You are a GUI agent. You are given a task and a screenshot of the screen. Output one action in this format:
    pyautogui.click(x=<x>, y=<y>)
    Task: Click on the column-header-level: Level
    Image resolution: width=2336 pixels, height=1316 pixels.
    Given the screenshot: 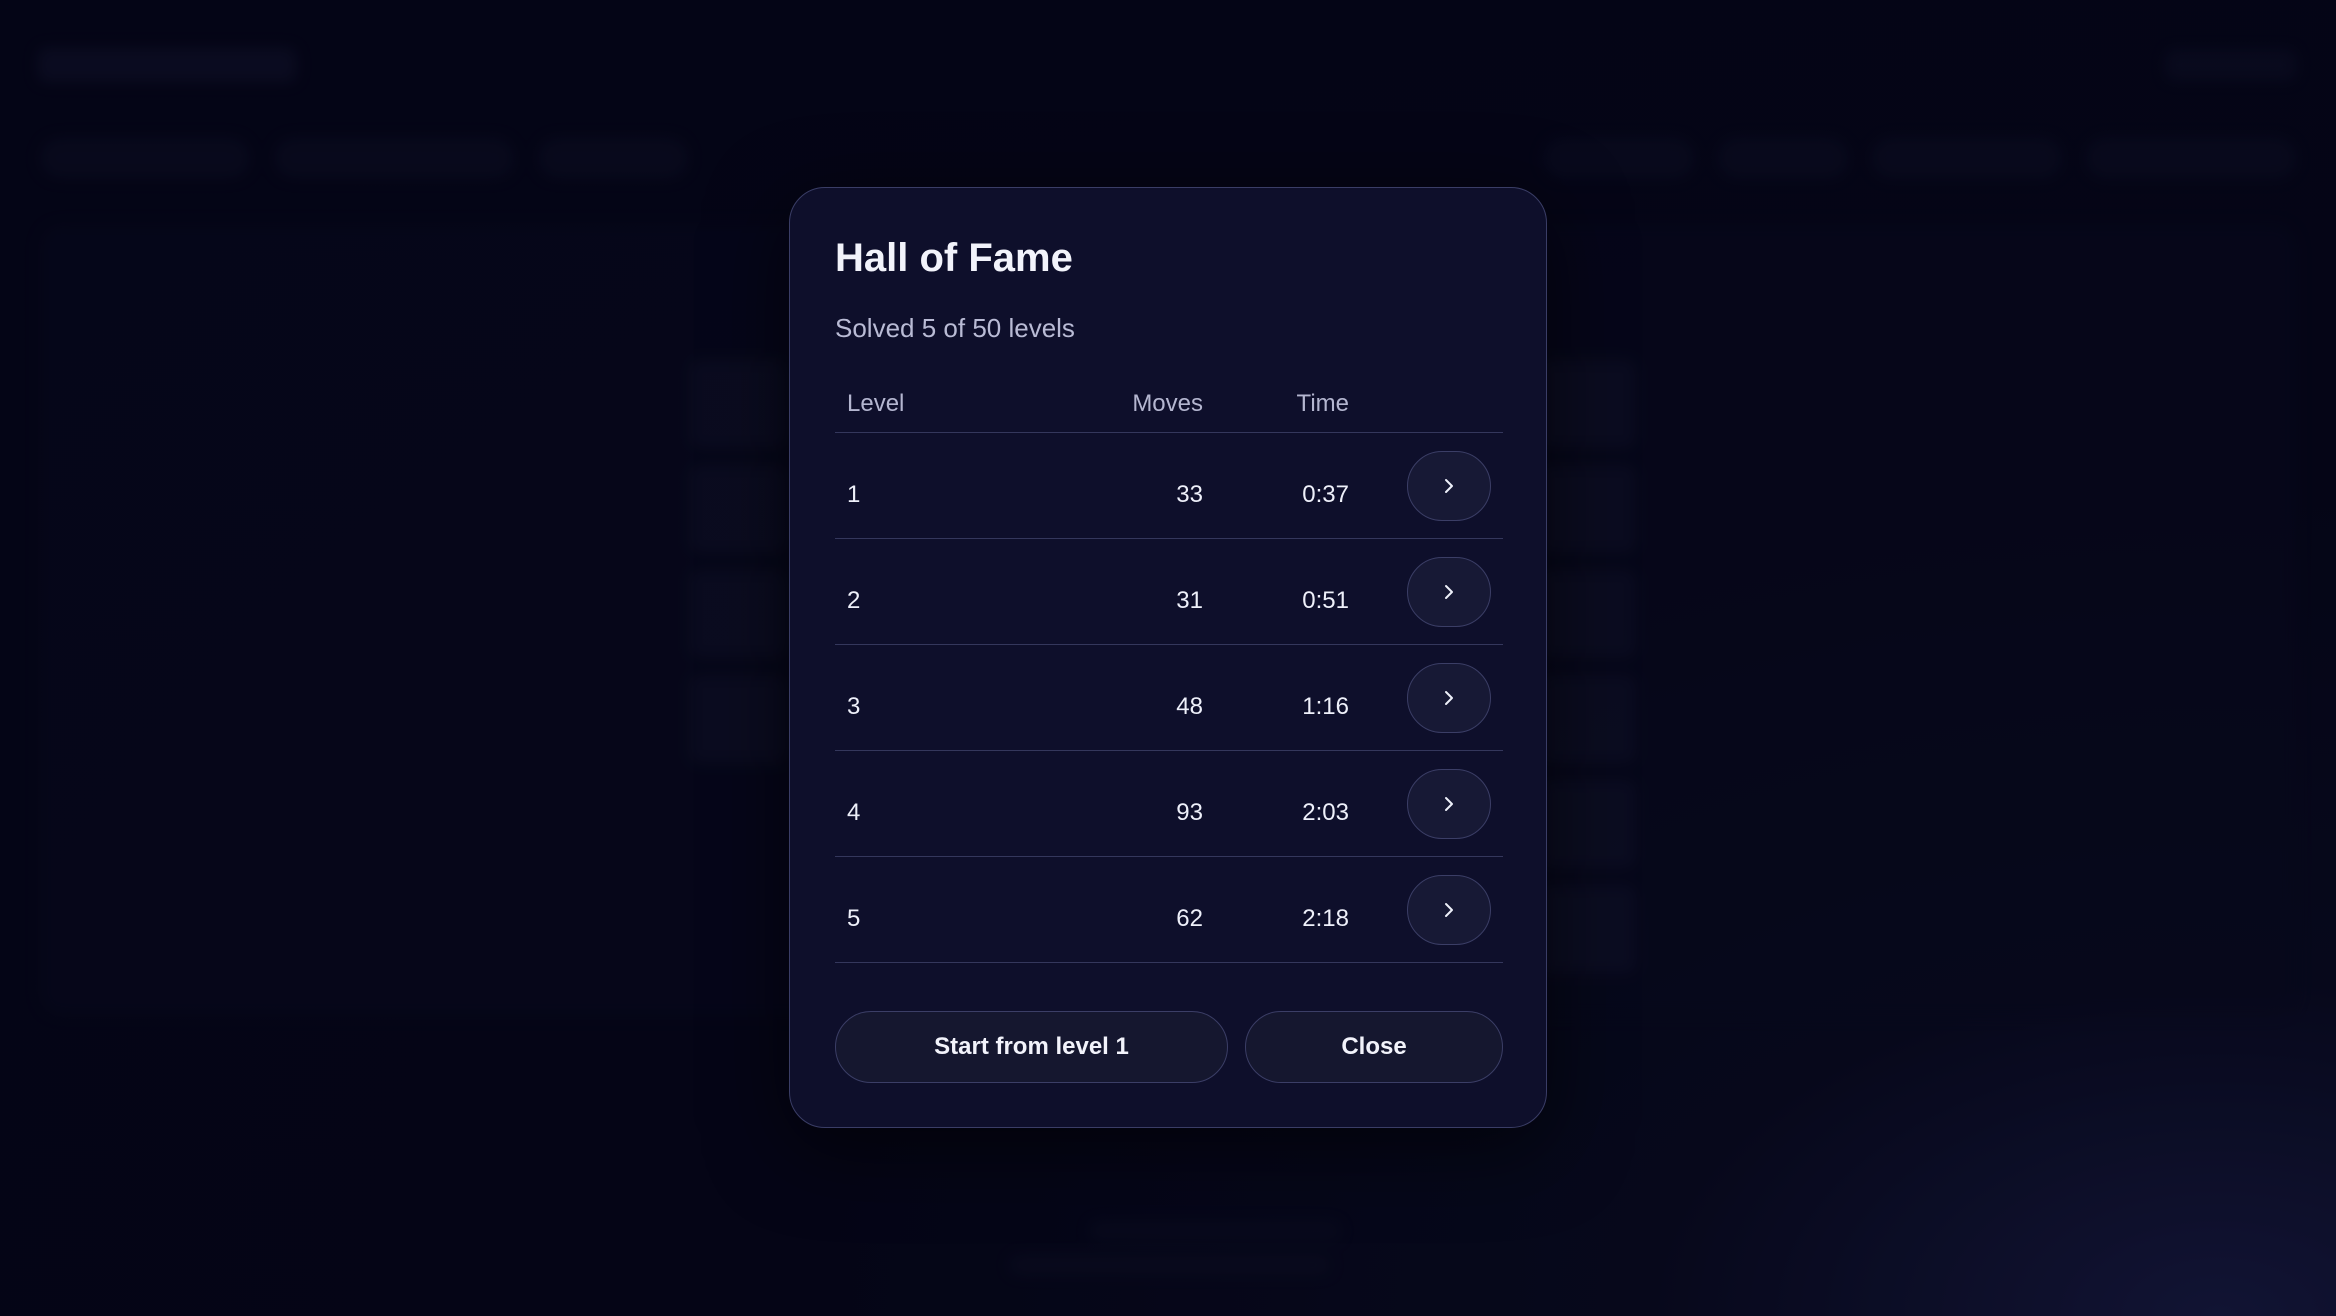 What is the action you would take?
    pyautogui.click(x=876, y=403)
    